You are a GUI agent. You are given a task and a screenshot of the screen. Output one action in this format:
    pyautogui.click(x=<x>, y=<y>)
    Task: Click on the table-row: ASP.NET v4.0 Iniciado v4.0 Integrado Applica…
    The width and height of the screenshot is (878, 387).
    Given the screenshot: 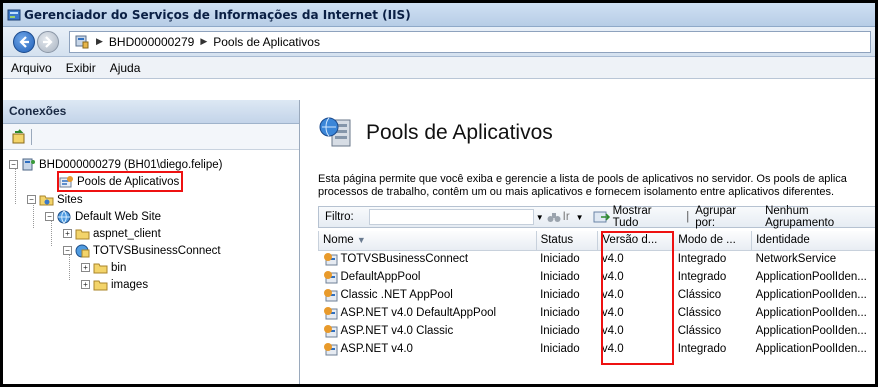 What is the action you would take?
    pyautogui.click(x=597, y=349)
    